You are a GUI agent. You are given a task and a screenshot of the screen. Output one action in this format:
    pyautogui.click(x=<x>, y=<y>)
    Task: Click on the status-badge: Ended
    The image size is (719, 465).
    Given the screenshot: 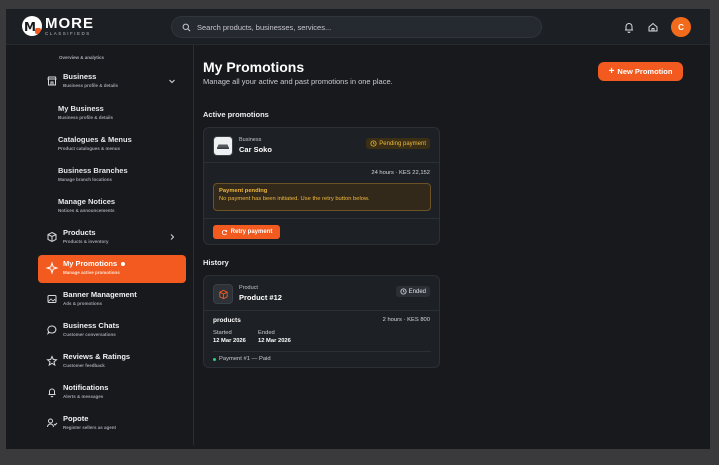 What is the action you would take?
    pyautogui.click(x=412, y=291)
    